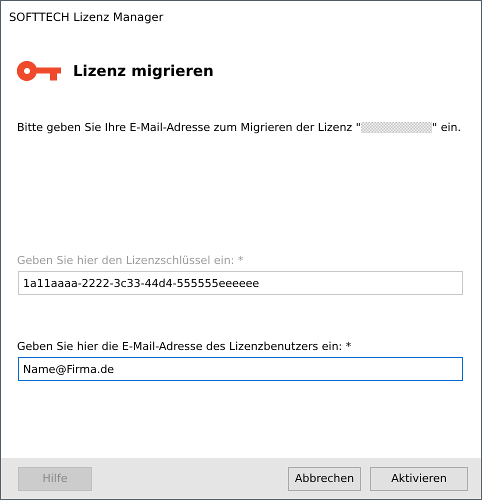 This screenshot has height=500, width=482. What do you see at coordinates (130, 260) in the screenshot?
I see `field-label: Geben Sie hier den Lizenzschlüssel ein: *` at bounding box center [130, 260].